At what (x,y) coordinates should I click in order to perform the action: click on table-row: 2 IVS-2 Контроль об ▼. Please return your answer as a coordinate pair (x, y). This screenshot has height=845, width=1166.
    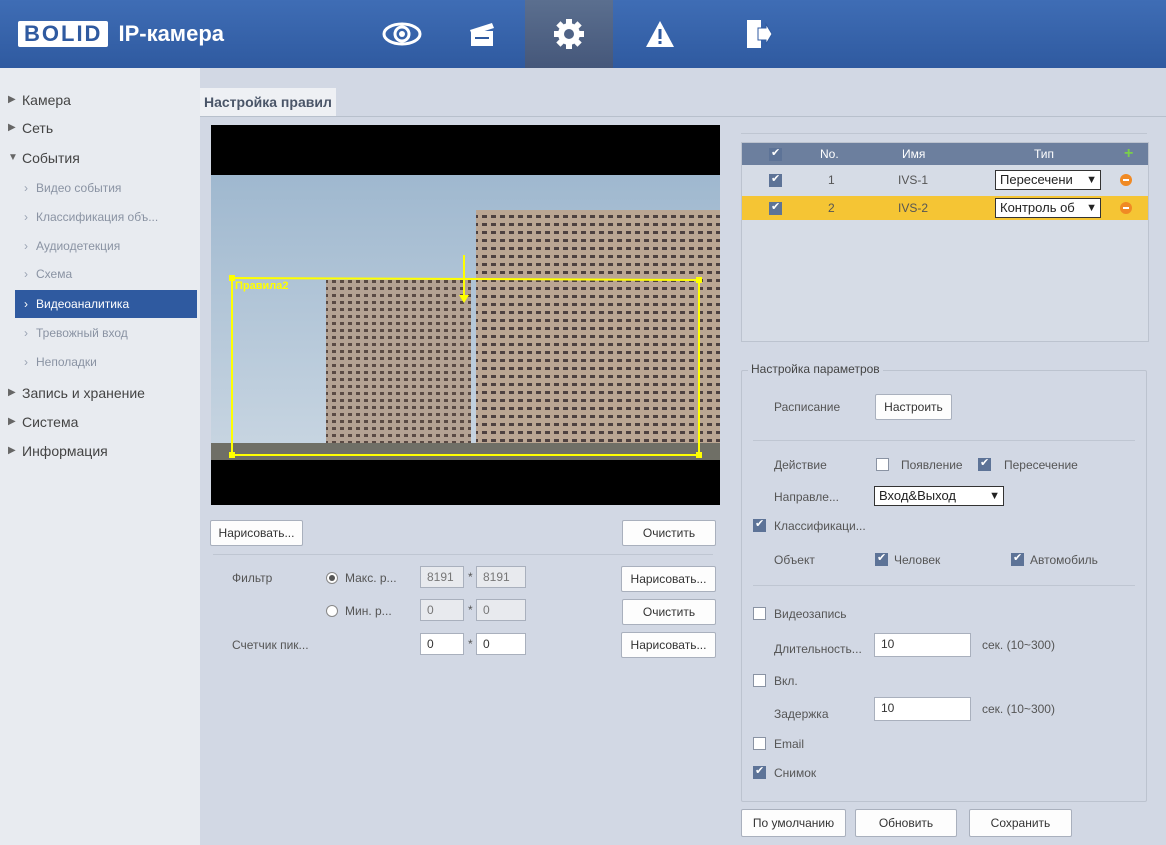
    Looking at the image, I should click on (945, 208).